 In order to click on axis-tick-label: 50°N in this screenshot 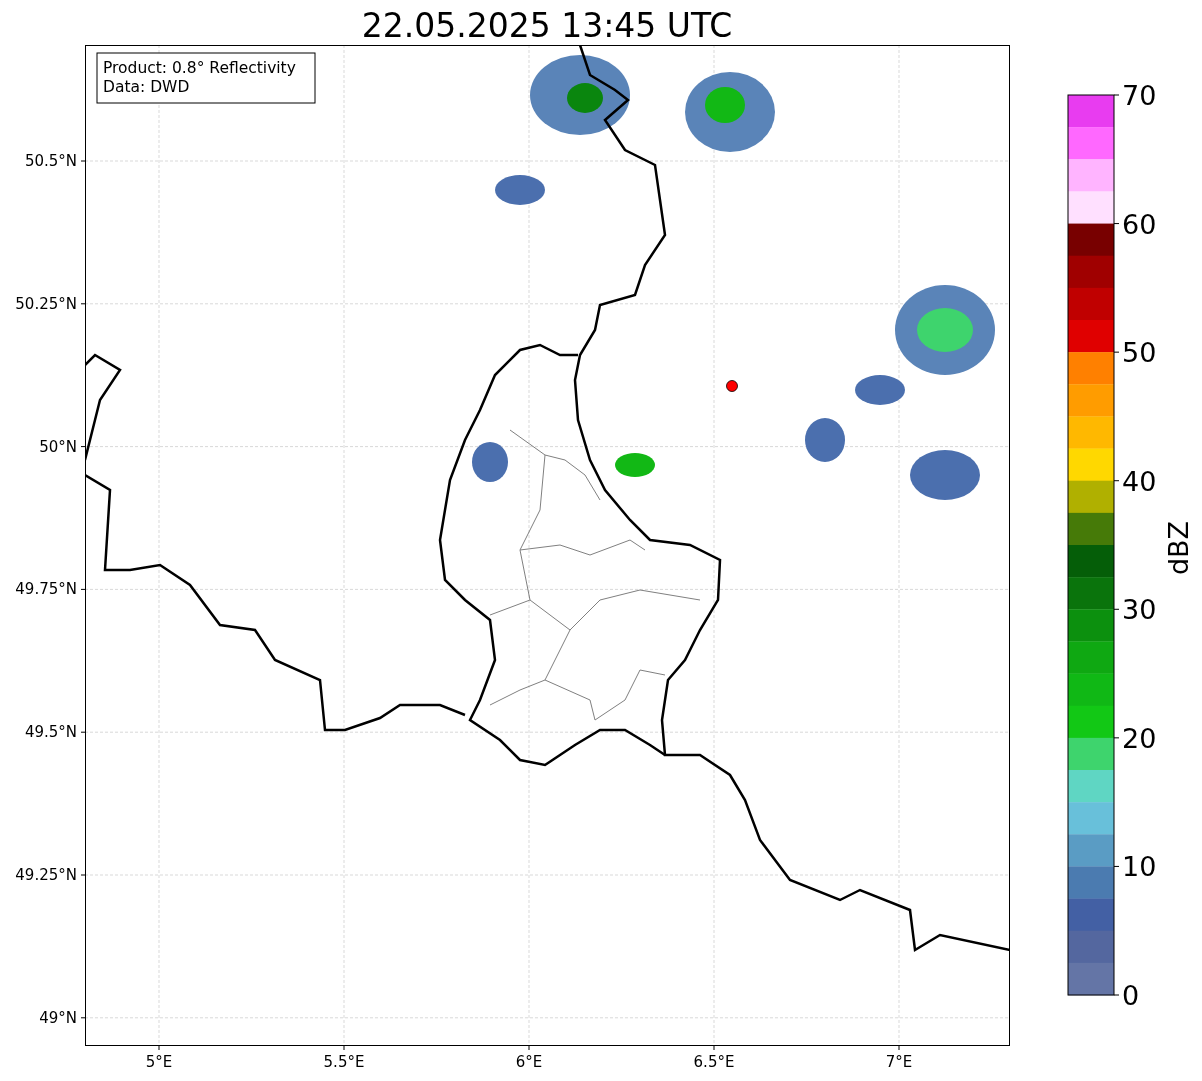, I will do `click(58, 446)`.